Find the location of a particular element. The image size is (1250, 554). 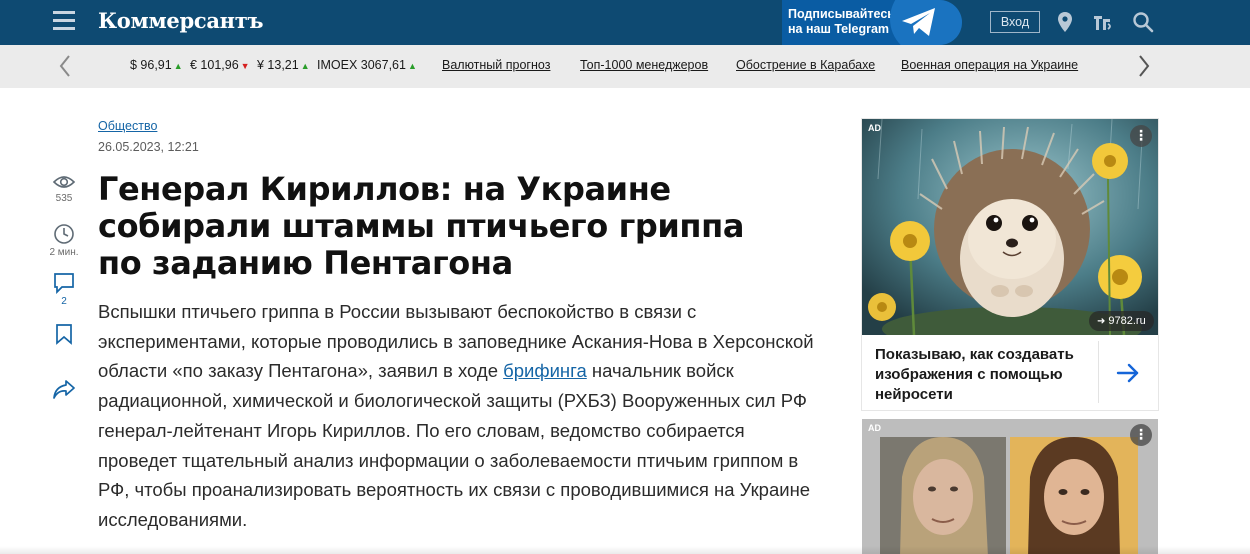

chevron-right-icon is located at coordinates (1144, 66).